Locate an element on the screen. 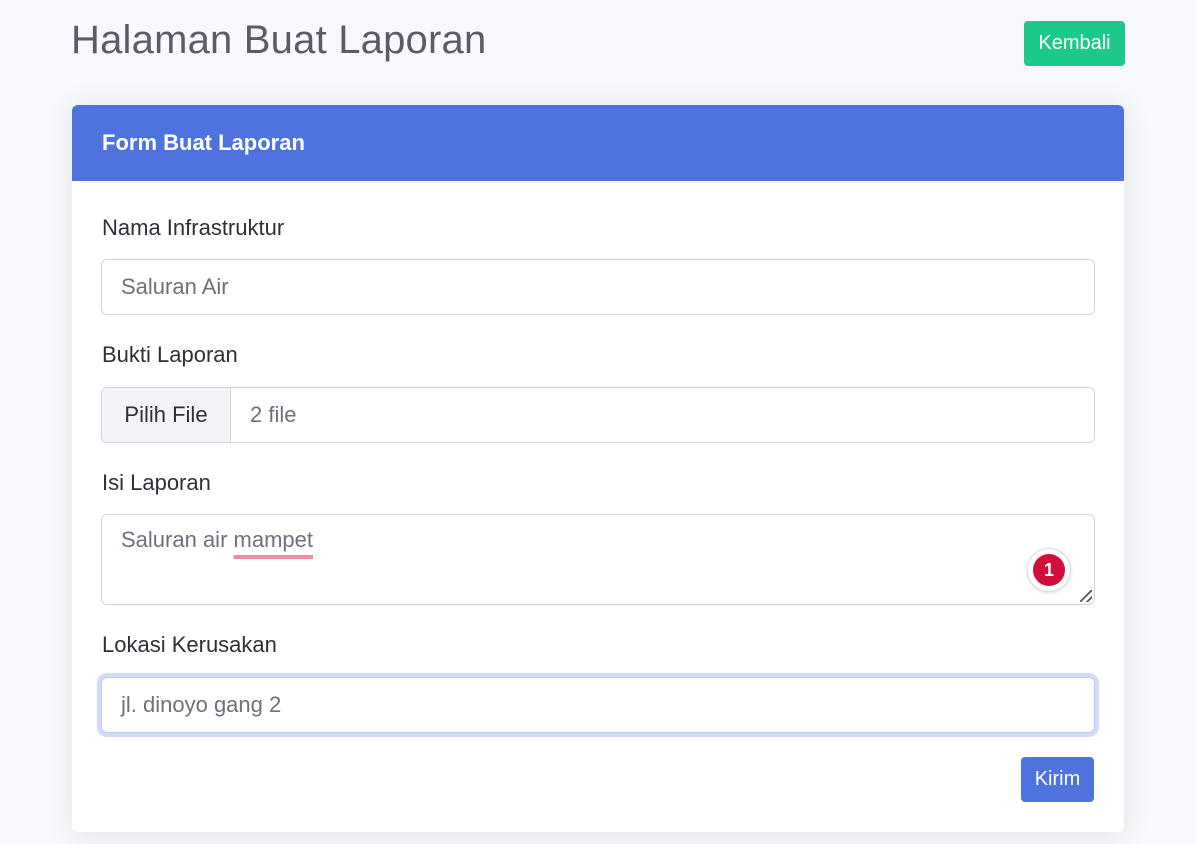 The height and width of the screenshot is (844, 1196). grammar-issue-count: 1 is located at coordinates (1049, 570).